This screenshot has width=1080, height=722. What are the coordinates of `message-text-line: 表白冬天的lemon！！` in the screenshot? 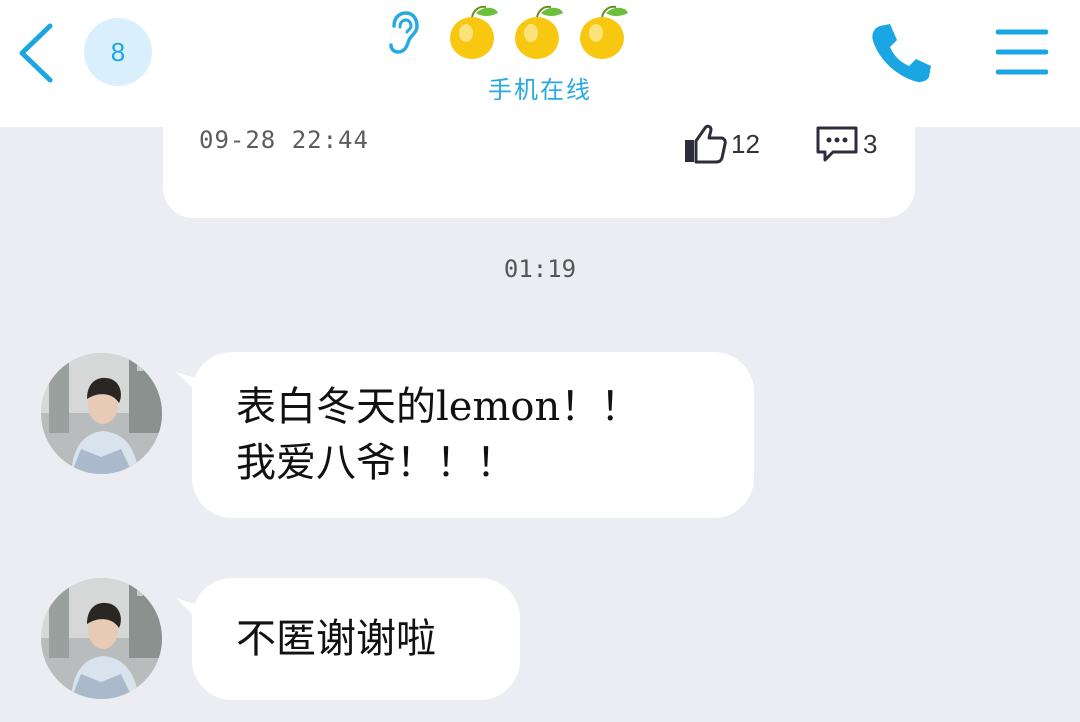 It's located at (438, 407).